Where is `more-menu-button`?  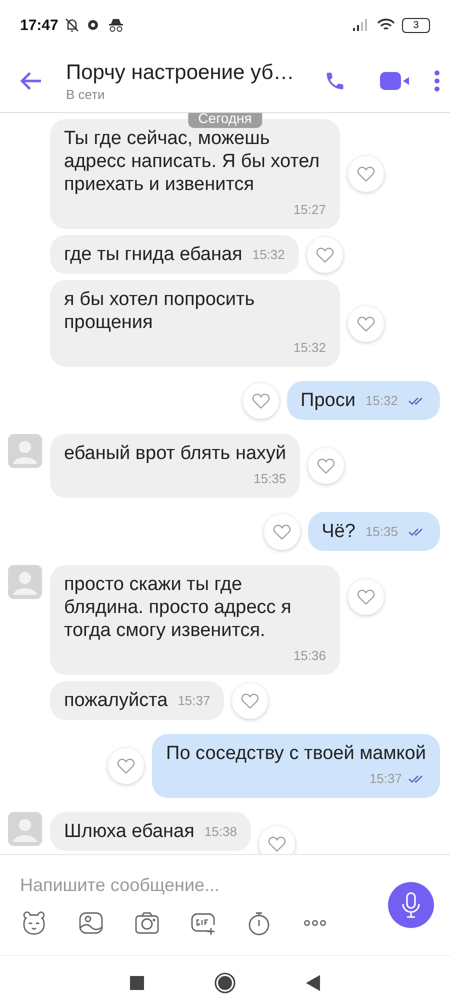
more-menu-button is located at coordinates (437, 81).